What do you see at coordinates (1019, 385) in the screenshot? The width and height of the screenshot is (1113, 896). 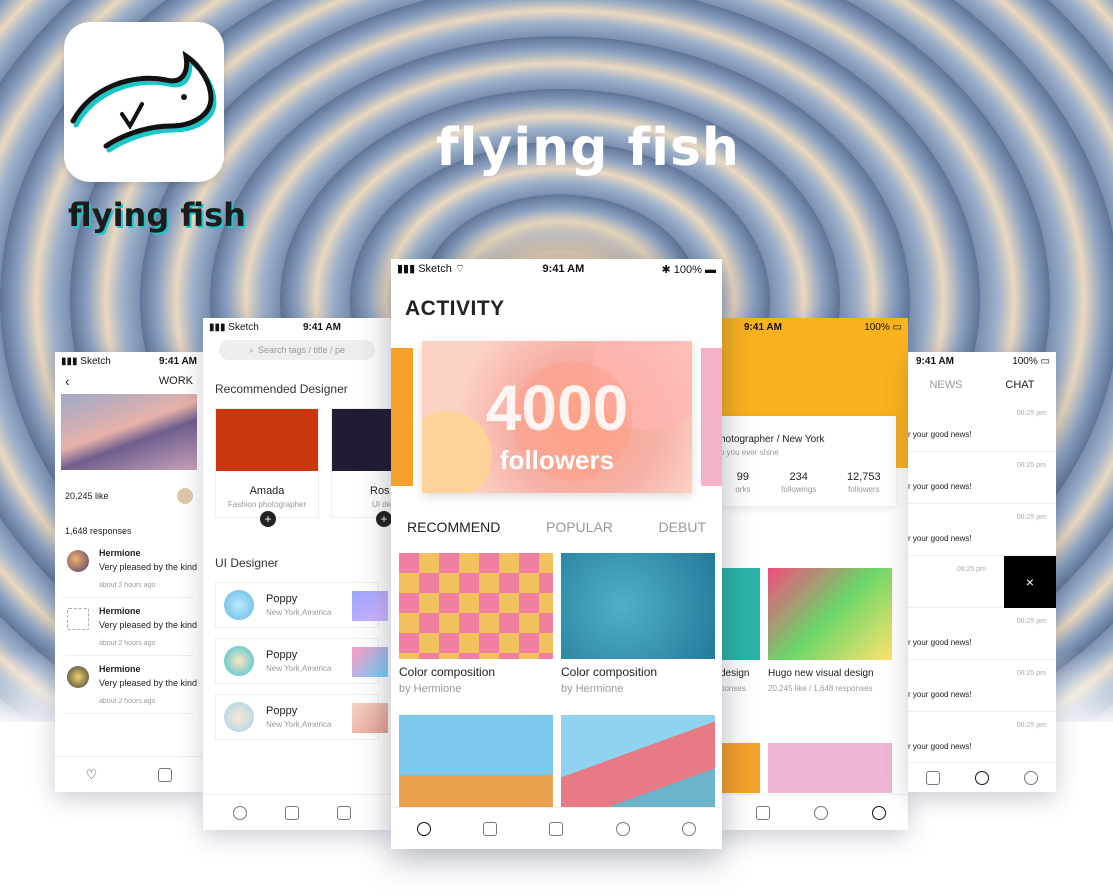 I see `tab-chat: CHAT` at bounding box center [1019, 385].